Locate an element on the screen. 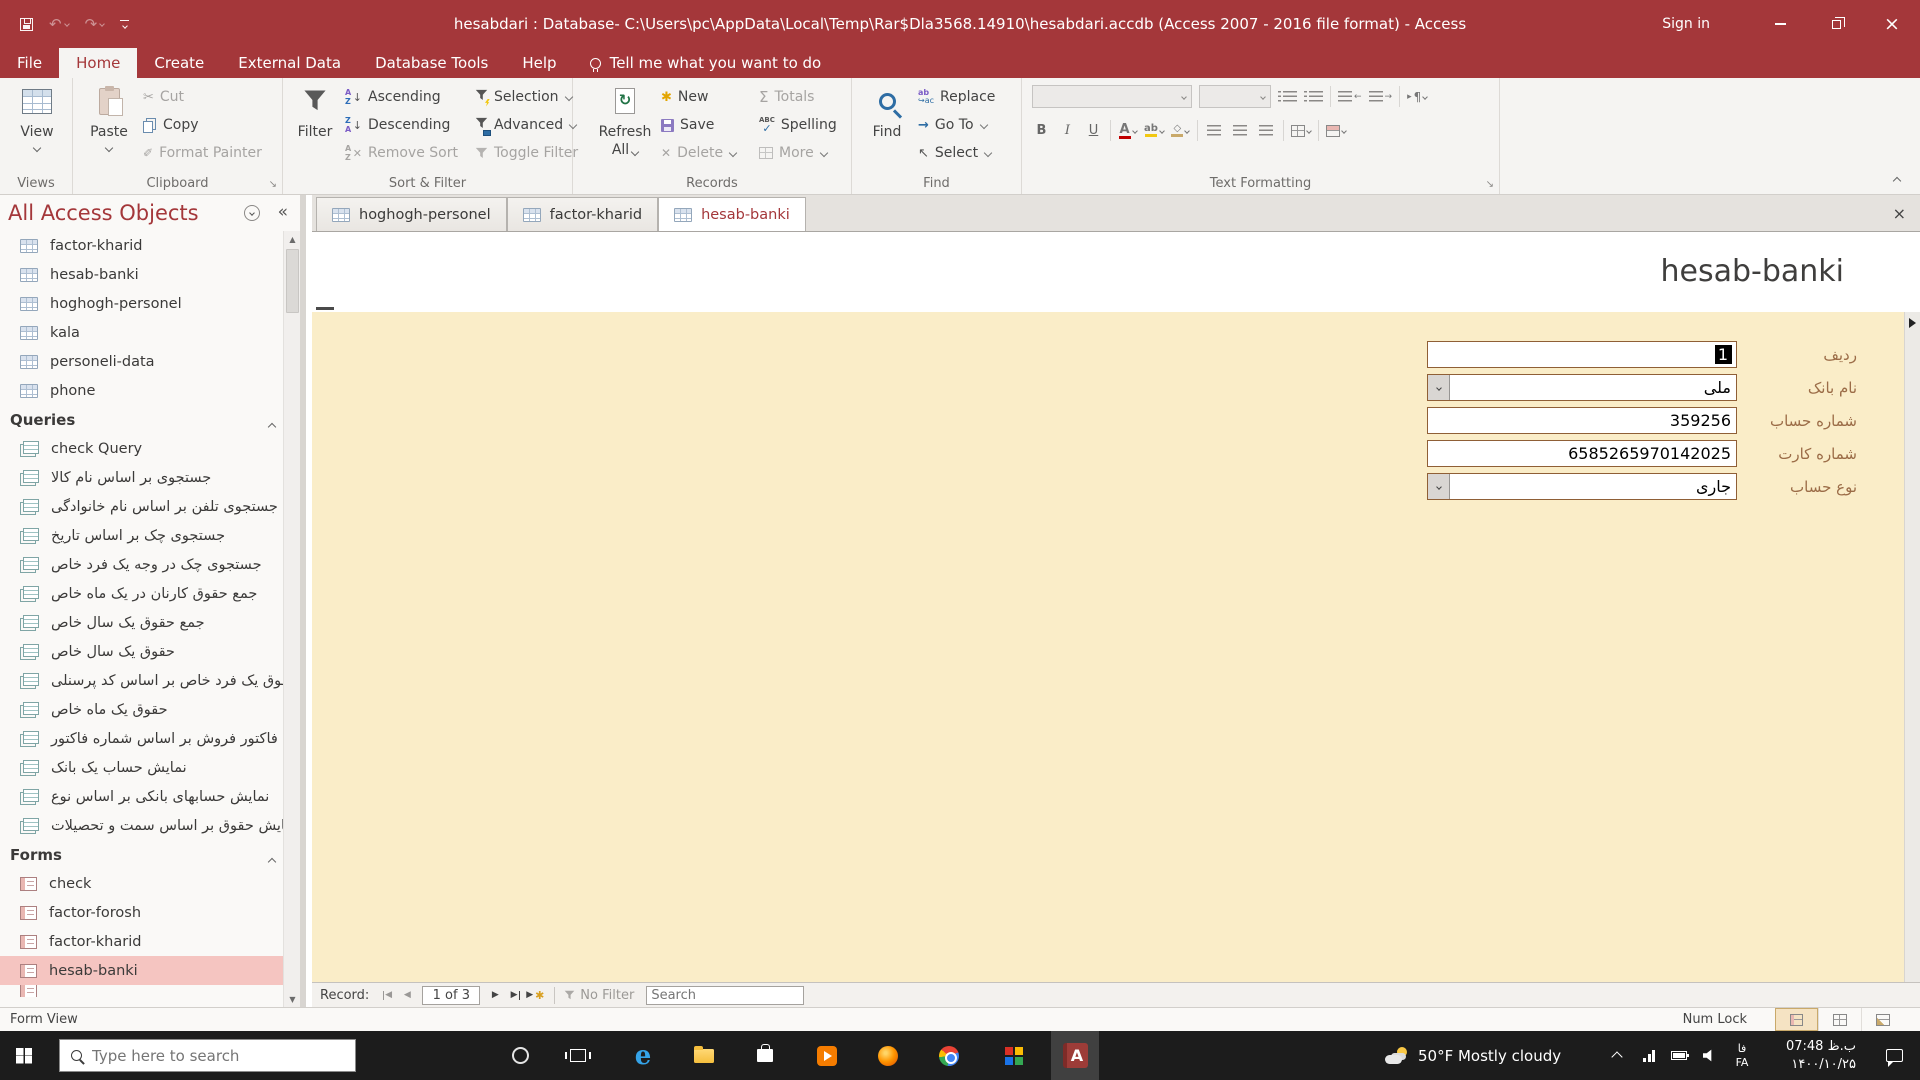 This screenshot has width=1920, height=1080. volume-tray-icon is located at coordinates (1709, 1055).